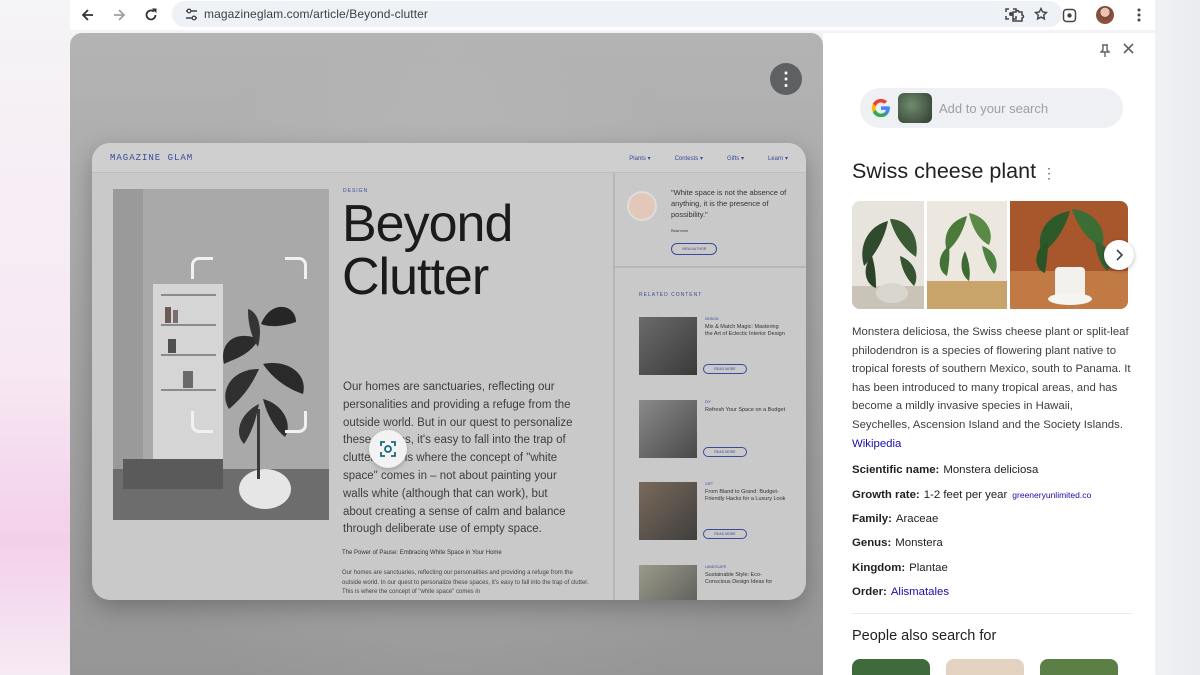 The height and width of the screenshot is (675, 1200). I want to click on fact-row: Scientific name: Monstera deliciosa, so click(997, 470).